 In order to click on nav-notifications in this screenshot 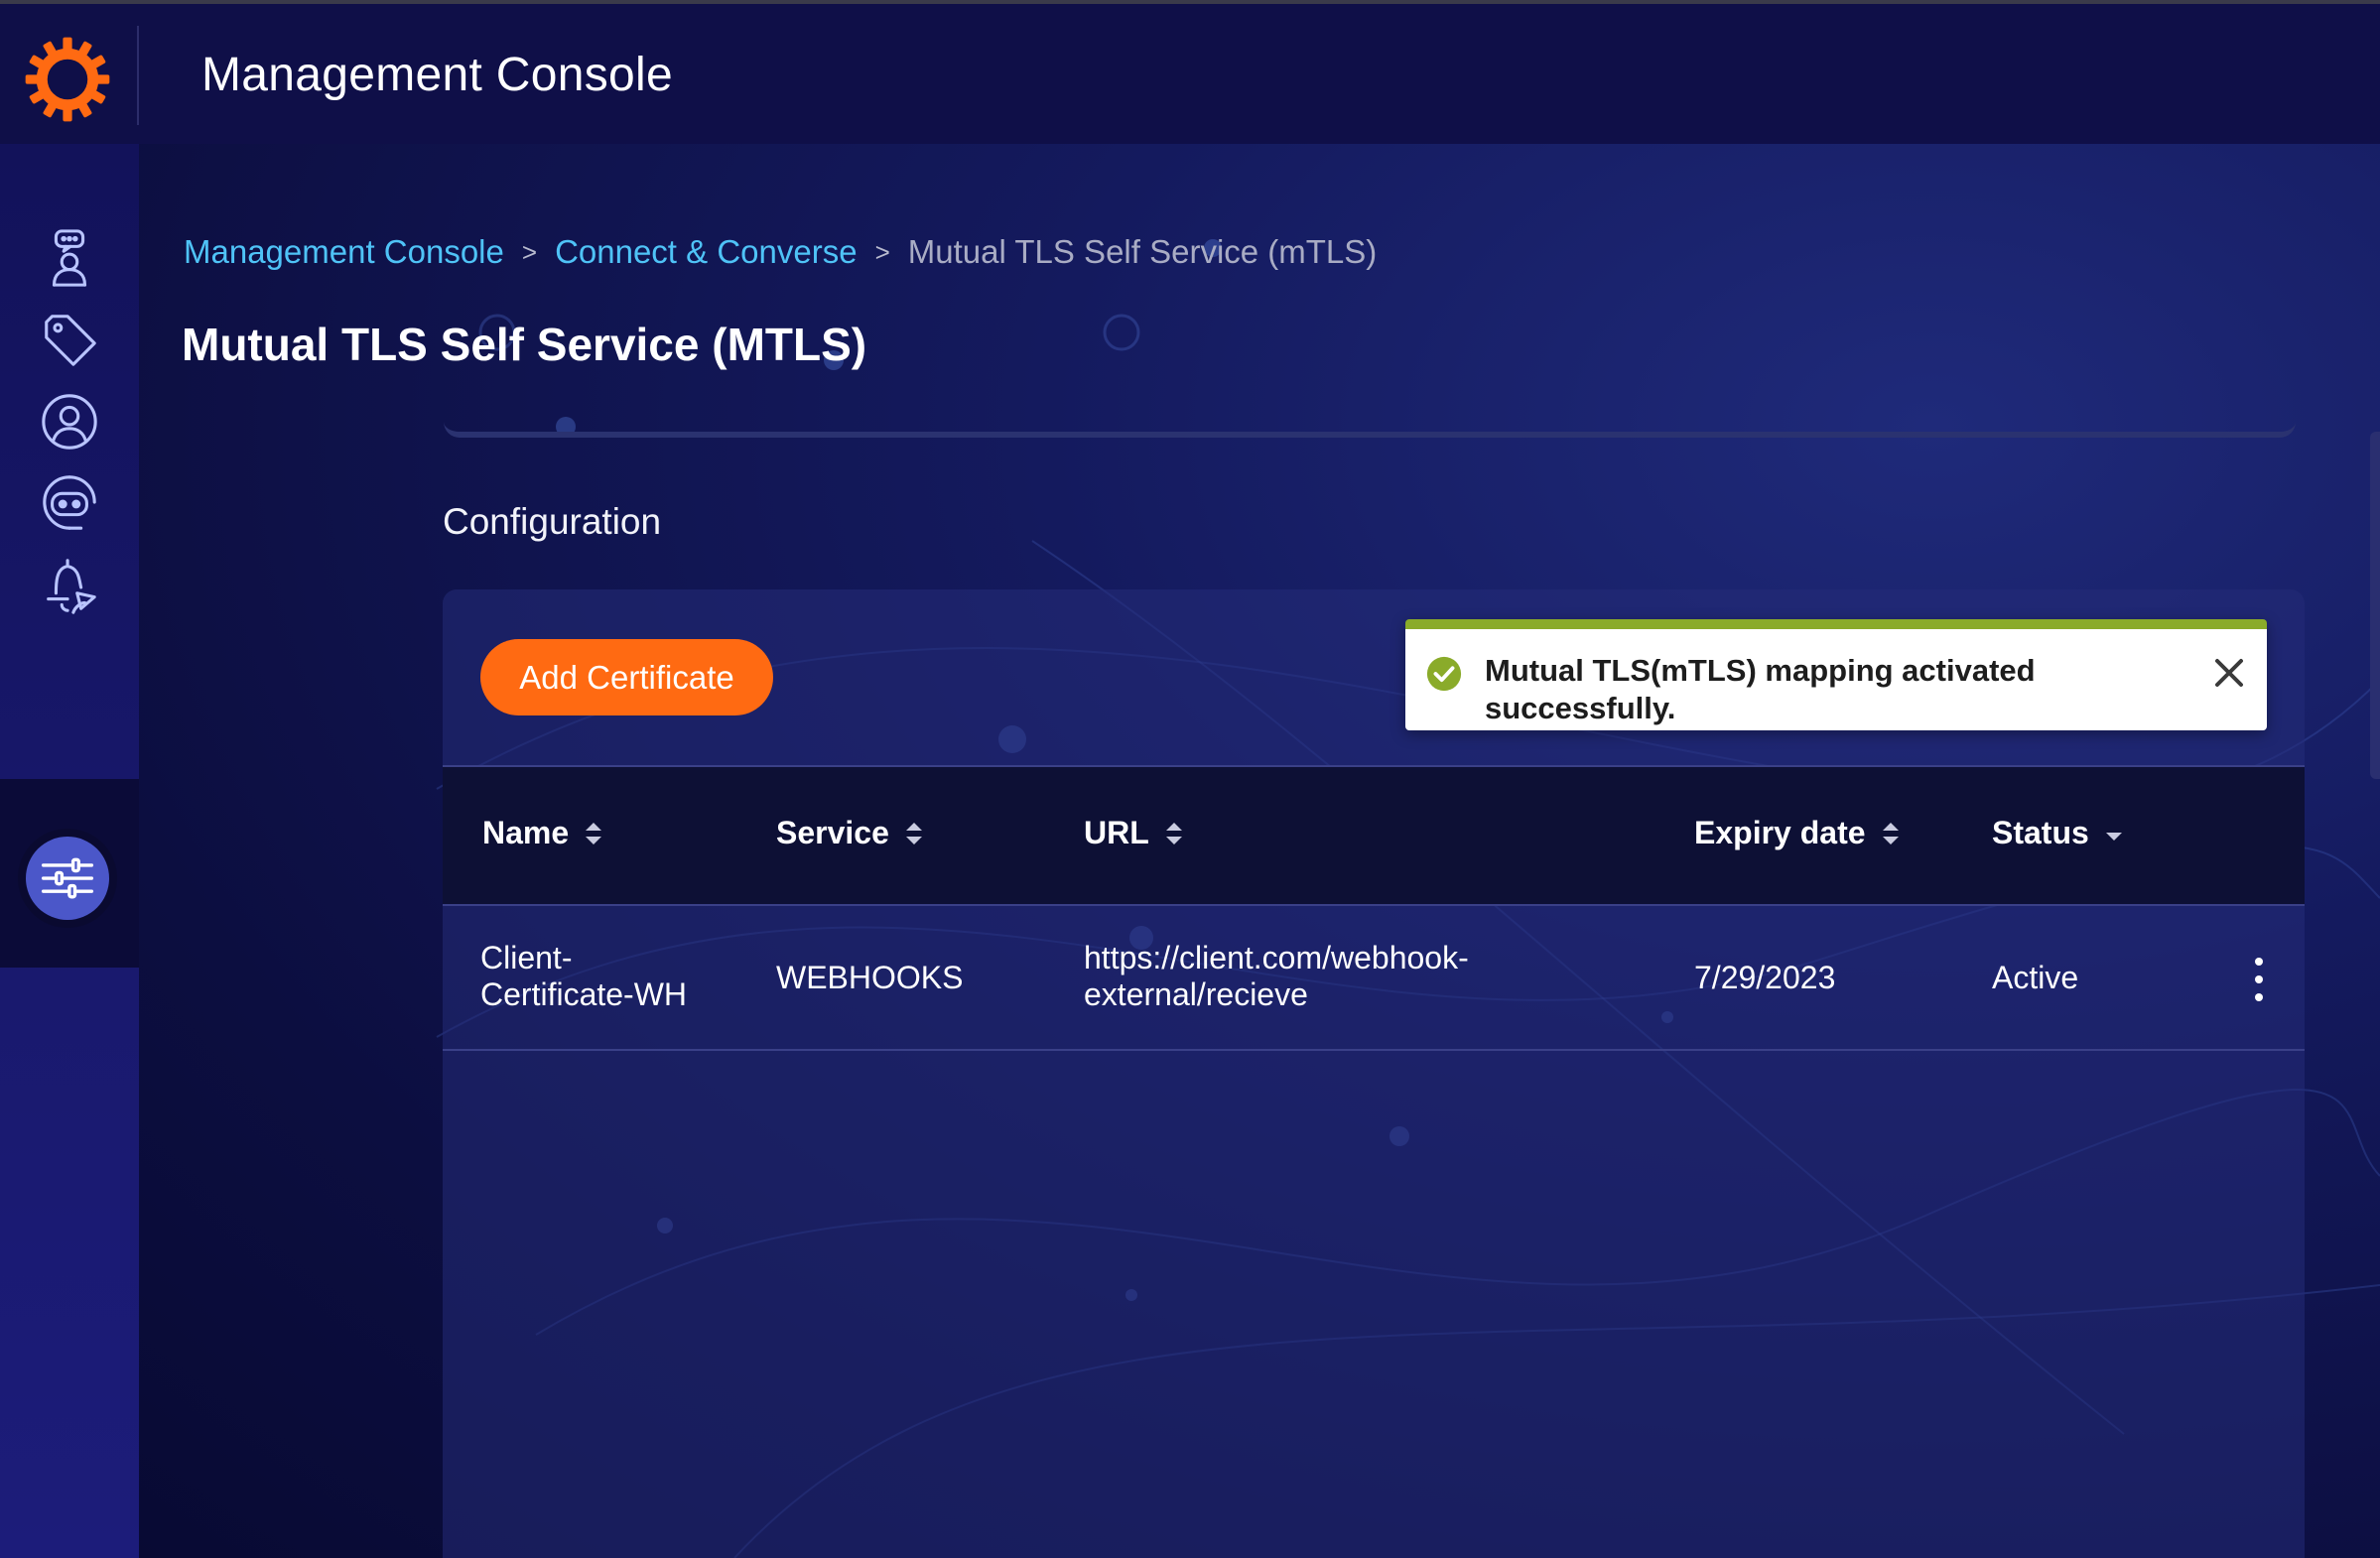, I will do `click(69, 585)`.